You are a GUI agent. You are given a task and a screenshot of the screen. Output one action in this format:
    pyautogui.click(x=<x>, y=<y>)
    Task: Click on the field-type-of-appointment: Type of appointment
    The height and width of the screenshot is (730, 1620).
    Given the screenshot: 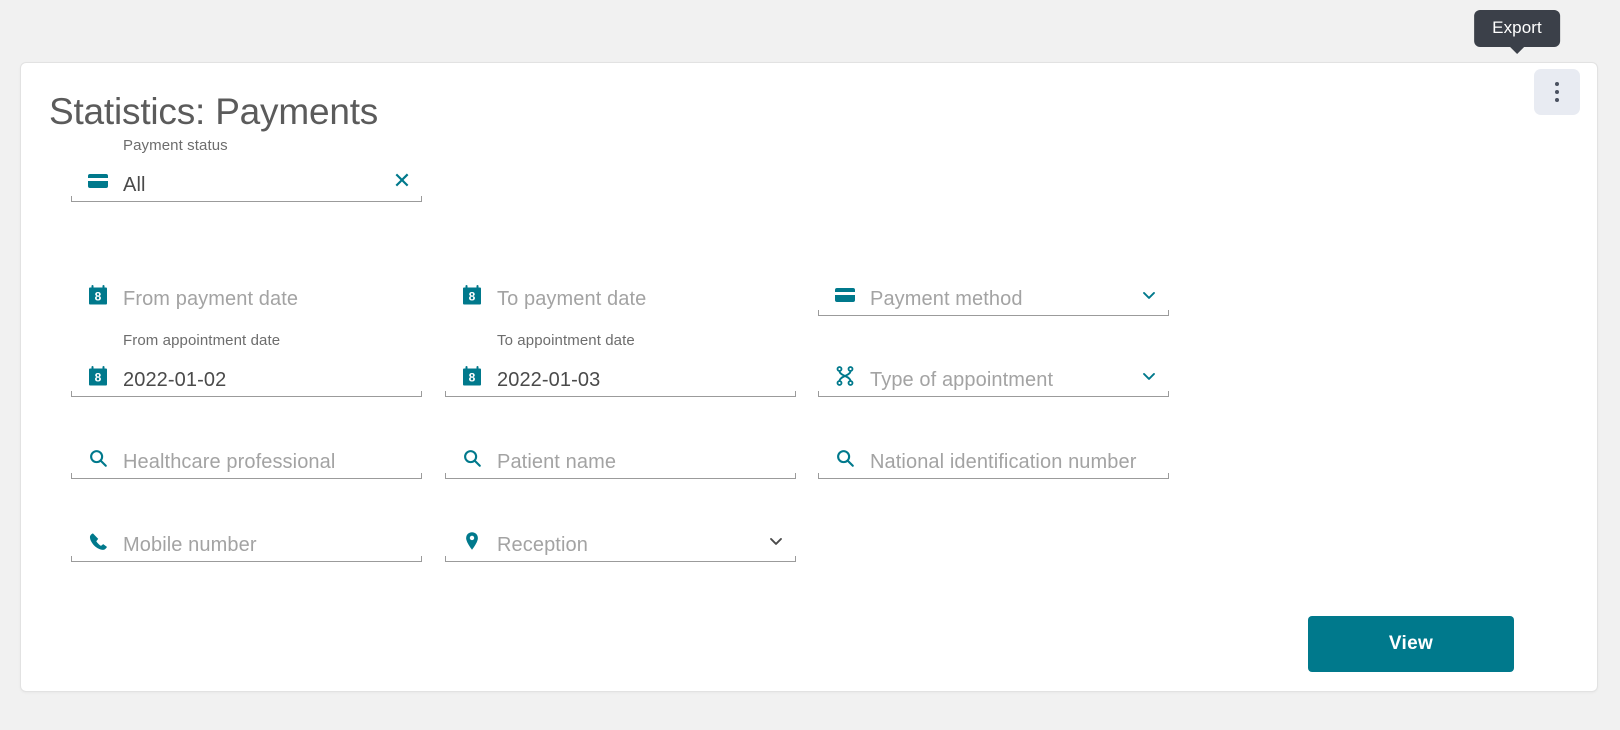 What is the action you would take?
    pyautogui.click(x=993, y=365)
    